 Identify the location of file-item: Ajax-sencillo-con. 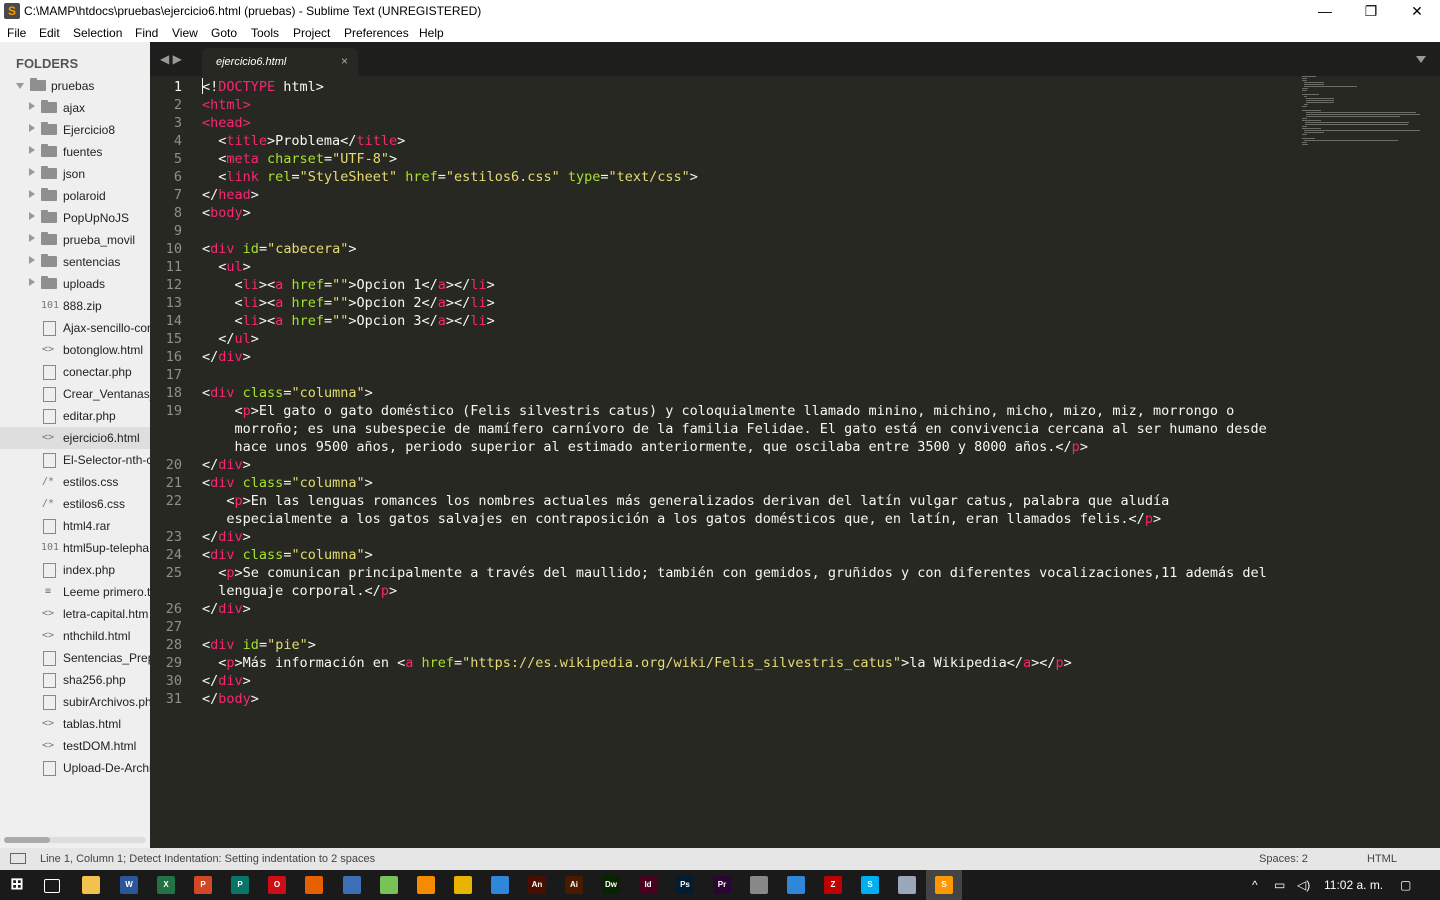
(75, 328).